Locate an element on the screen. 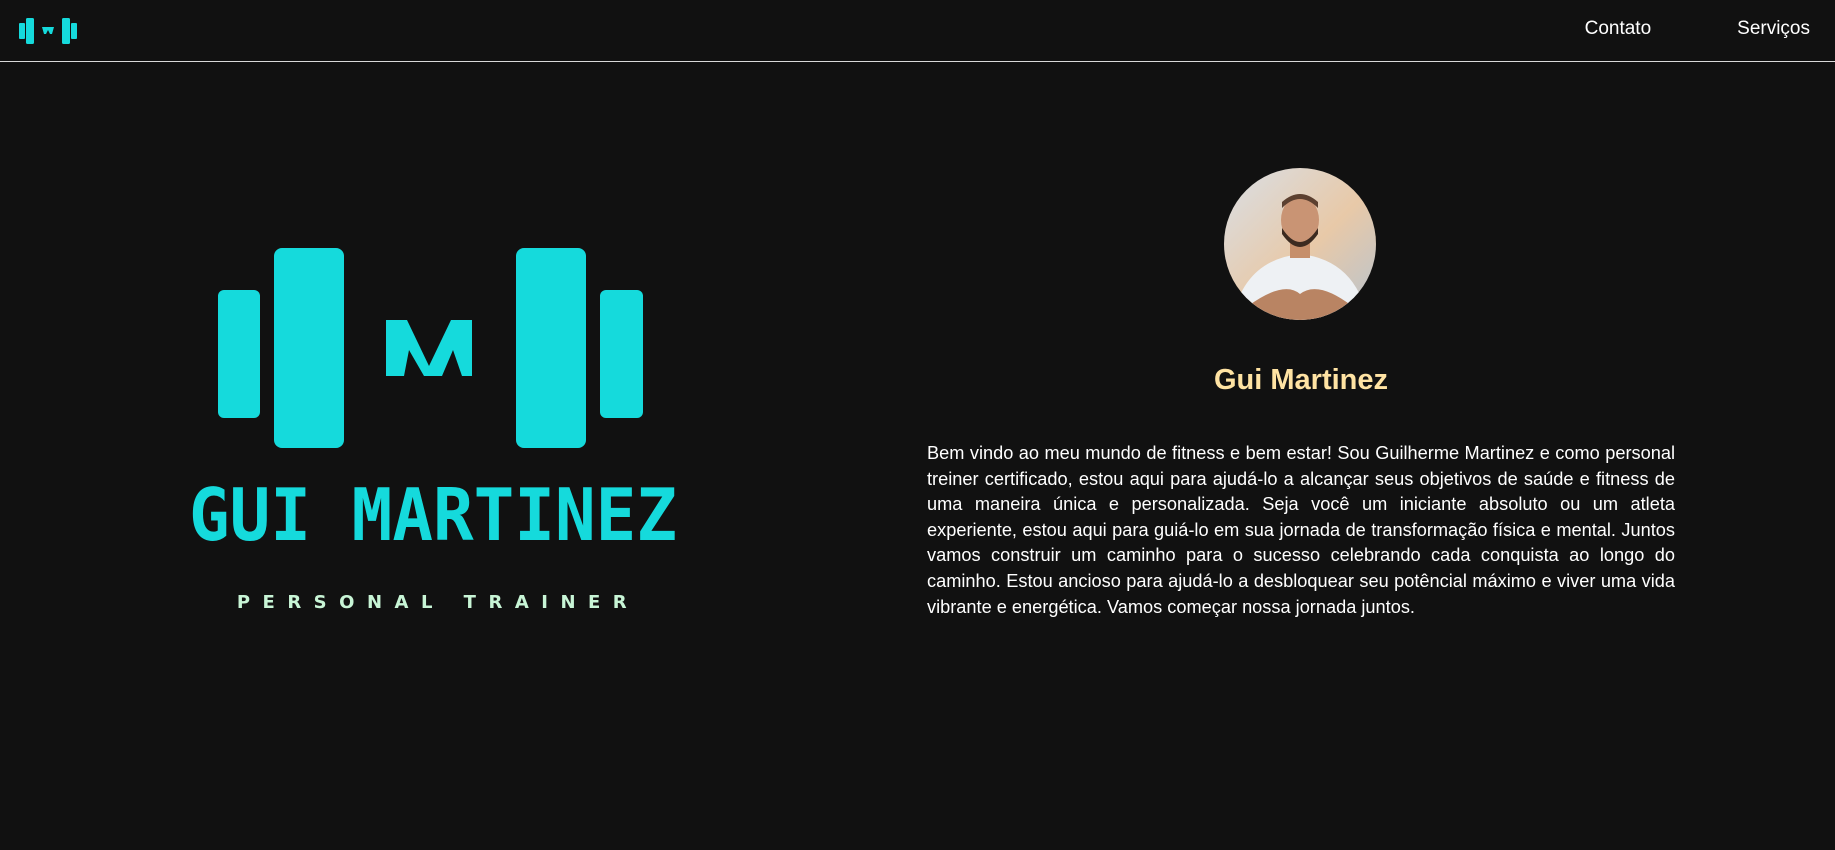  navbar: Contato Serviços is located at coordinates (917, 31).